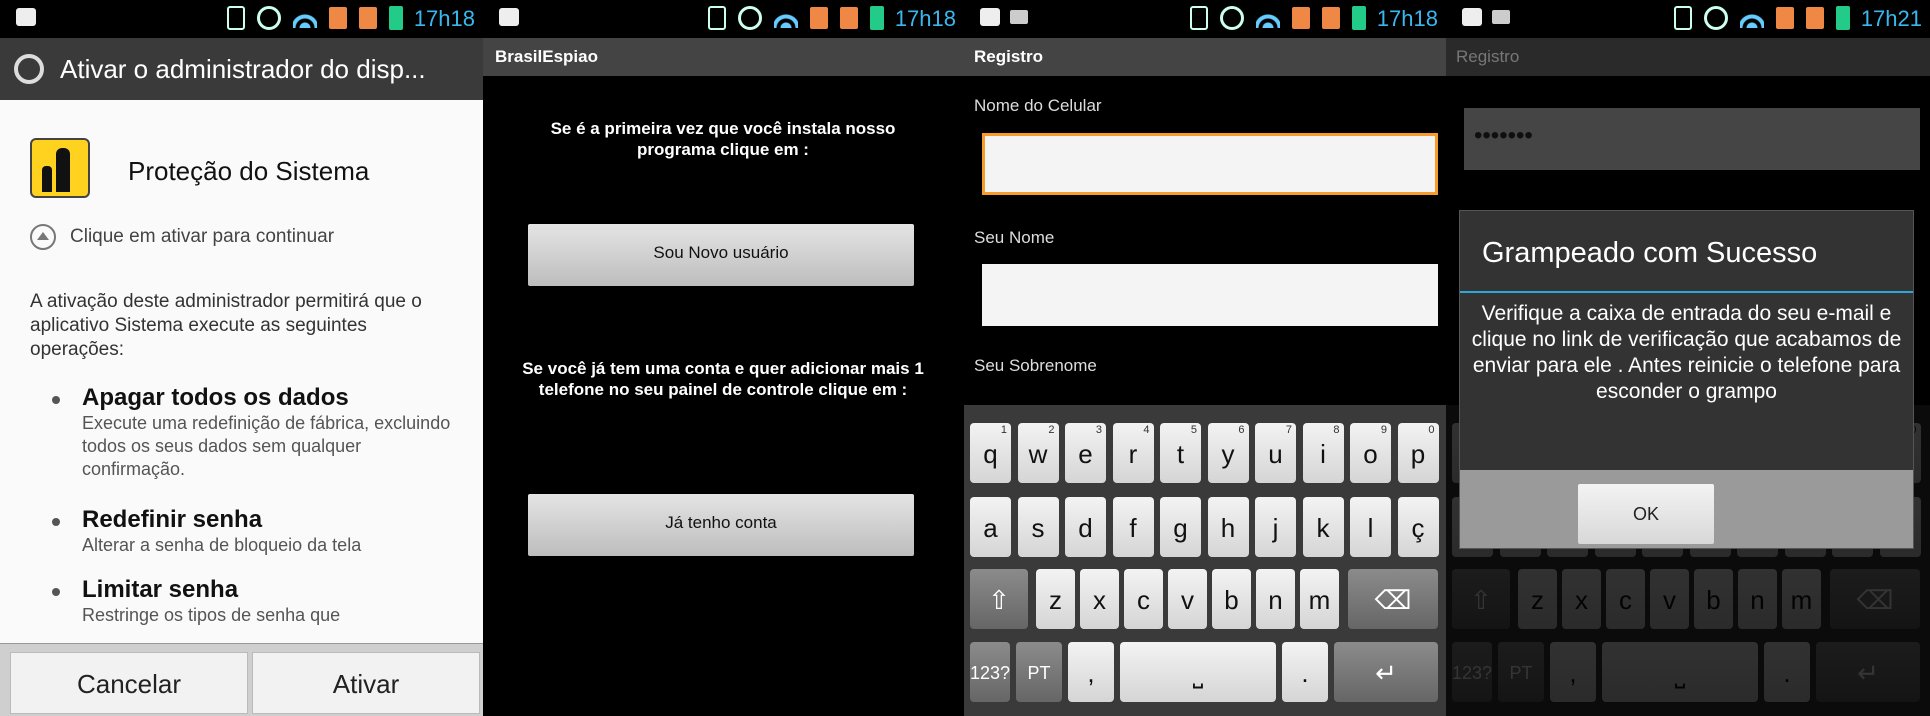 This screenshot has width=1930, height=716. I want to click on cancel-button: Cancelar, so click(129, 683).